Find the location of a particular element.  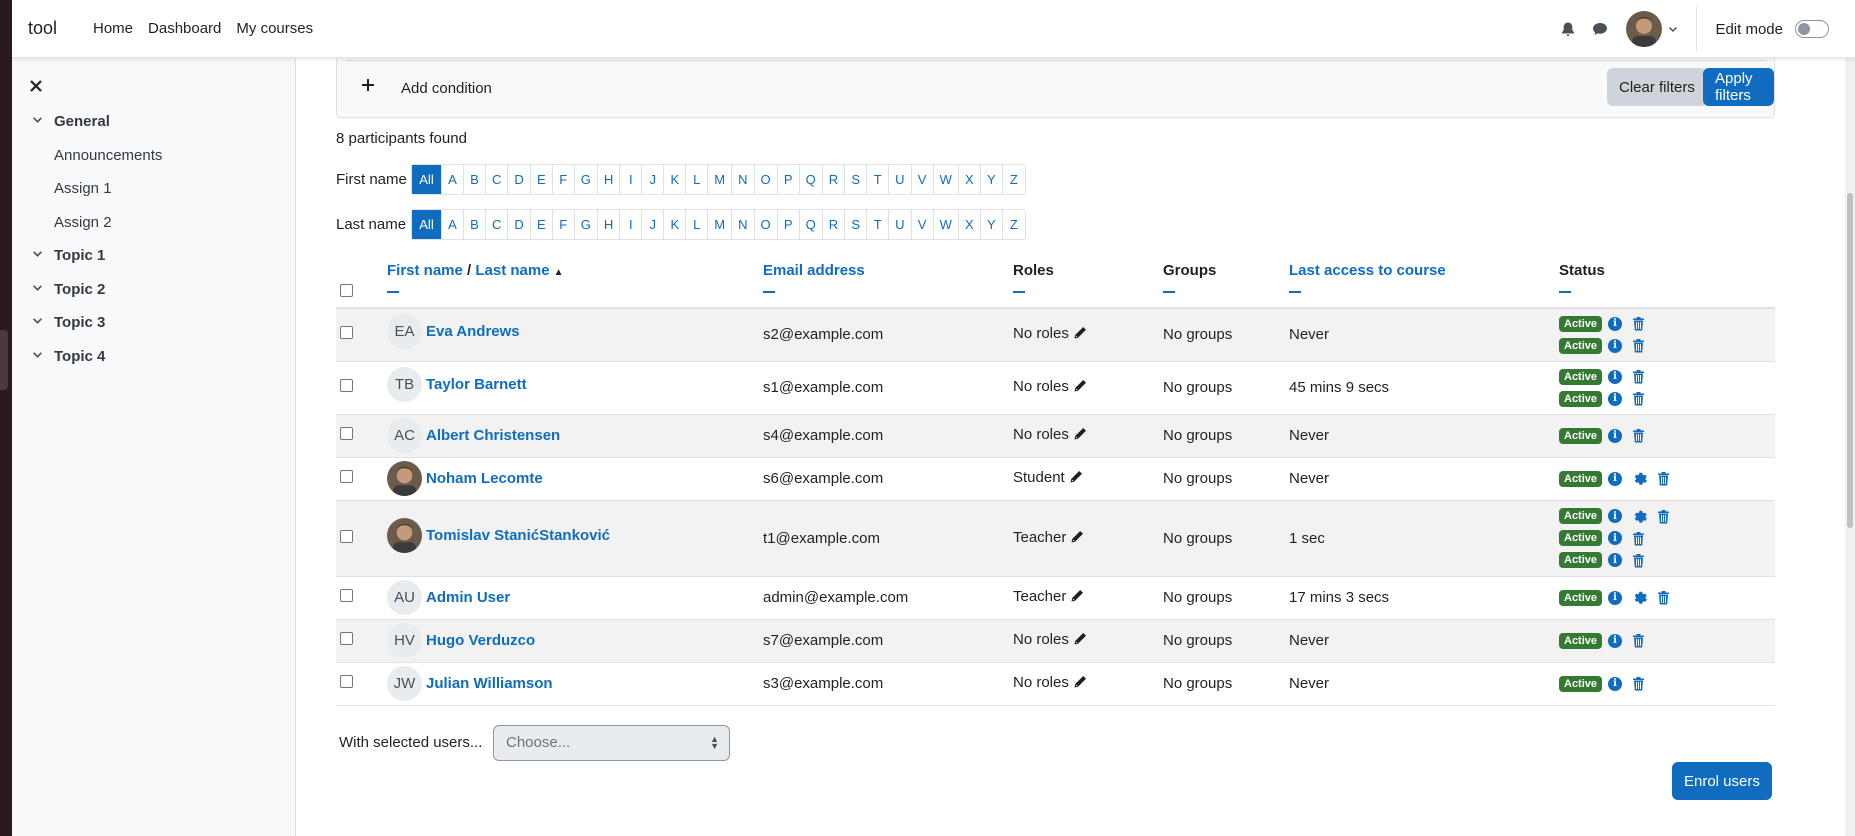

last-initial-v: V is located at coordinates (923, 224).